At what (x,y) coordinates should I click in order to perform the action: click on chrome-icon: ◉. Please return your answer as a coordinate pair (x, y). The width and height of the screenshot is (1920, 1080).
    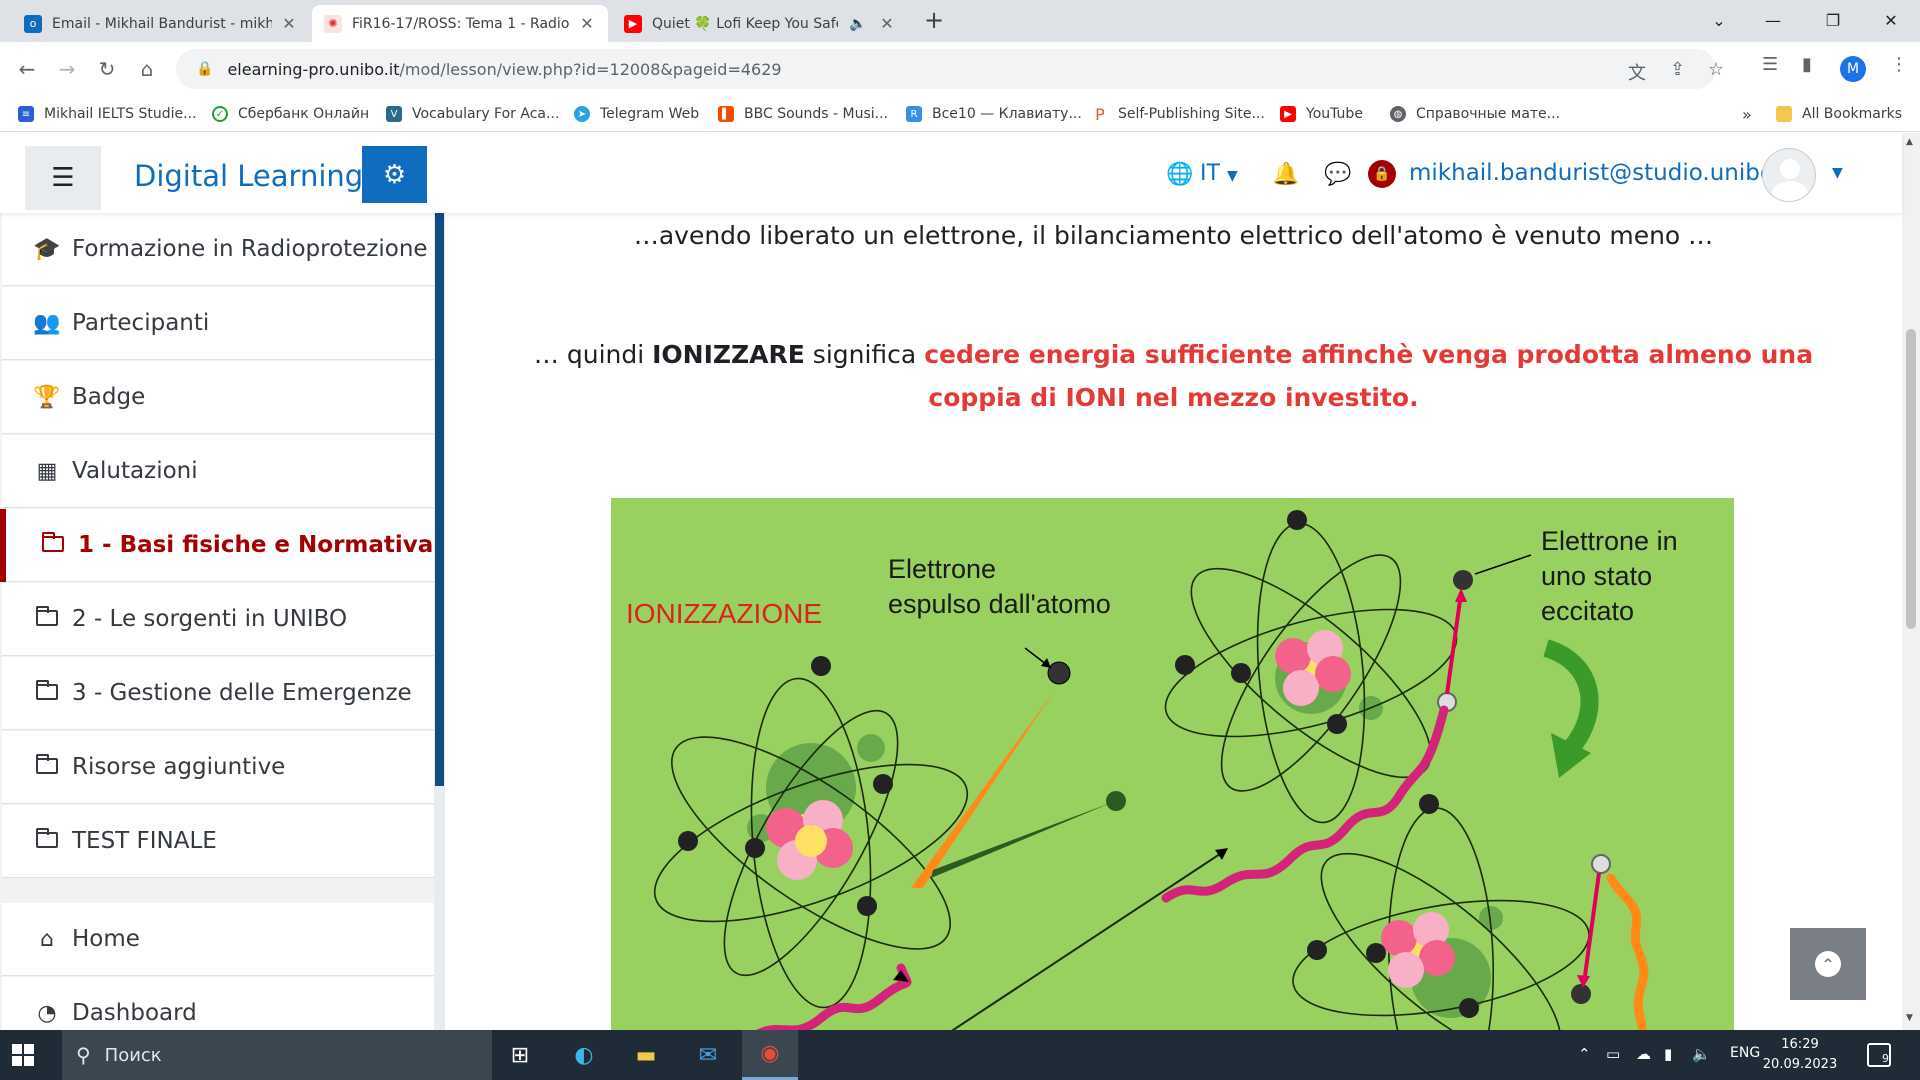
    Looking at the image, I should click on (770, 1055).